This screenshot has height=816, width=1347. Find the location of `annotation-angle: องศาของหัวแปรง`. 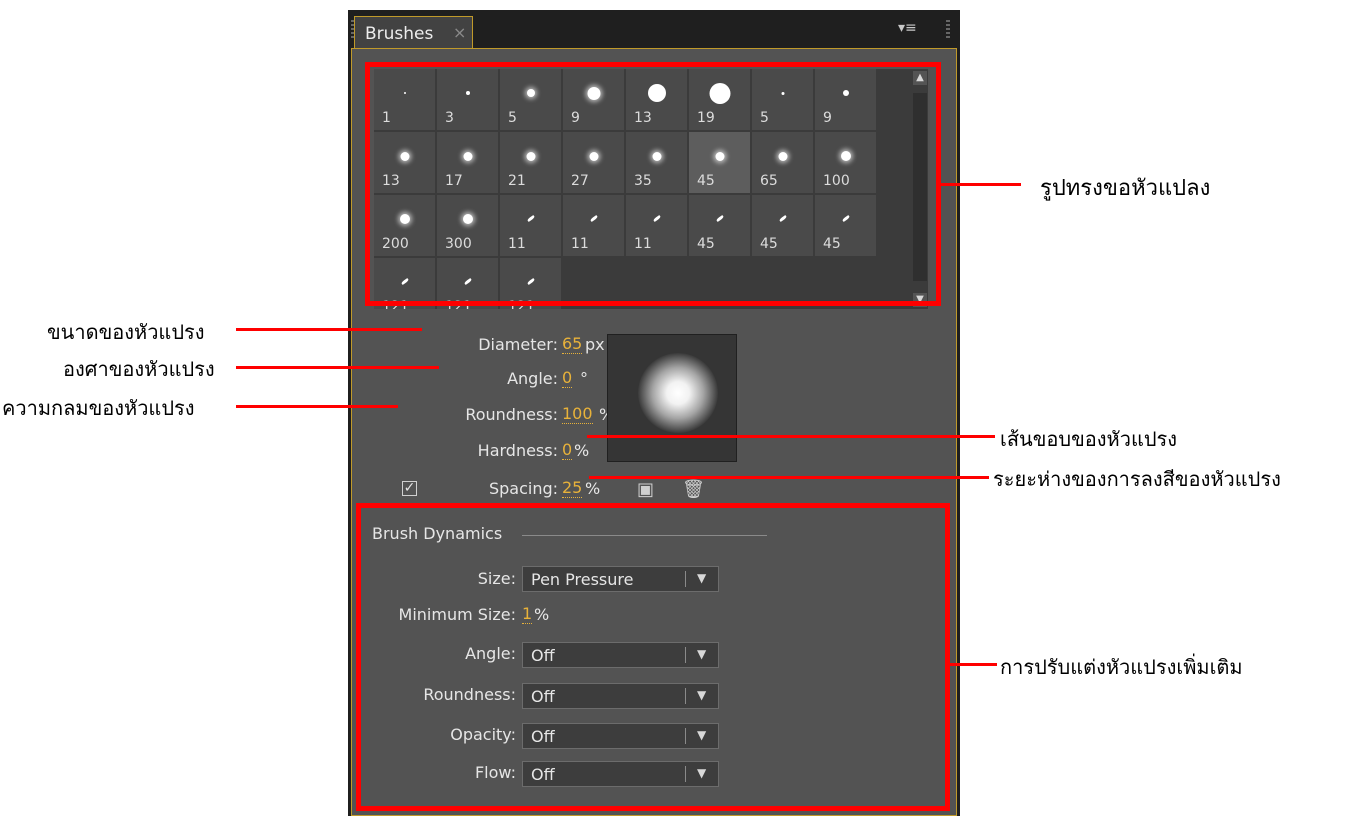

annotation-angle: องศาของหัวแปรง is located at coordinates (139, 369).